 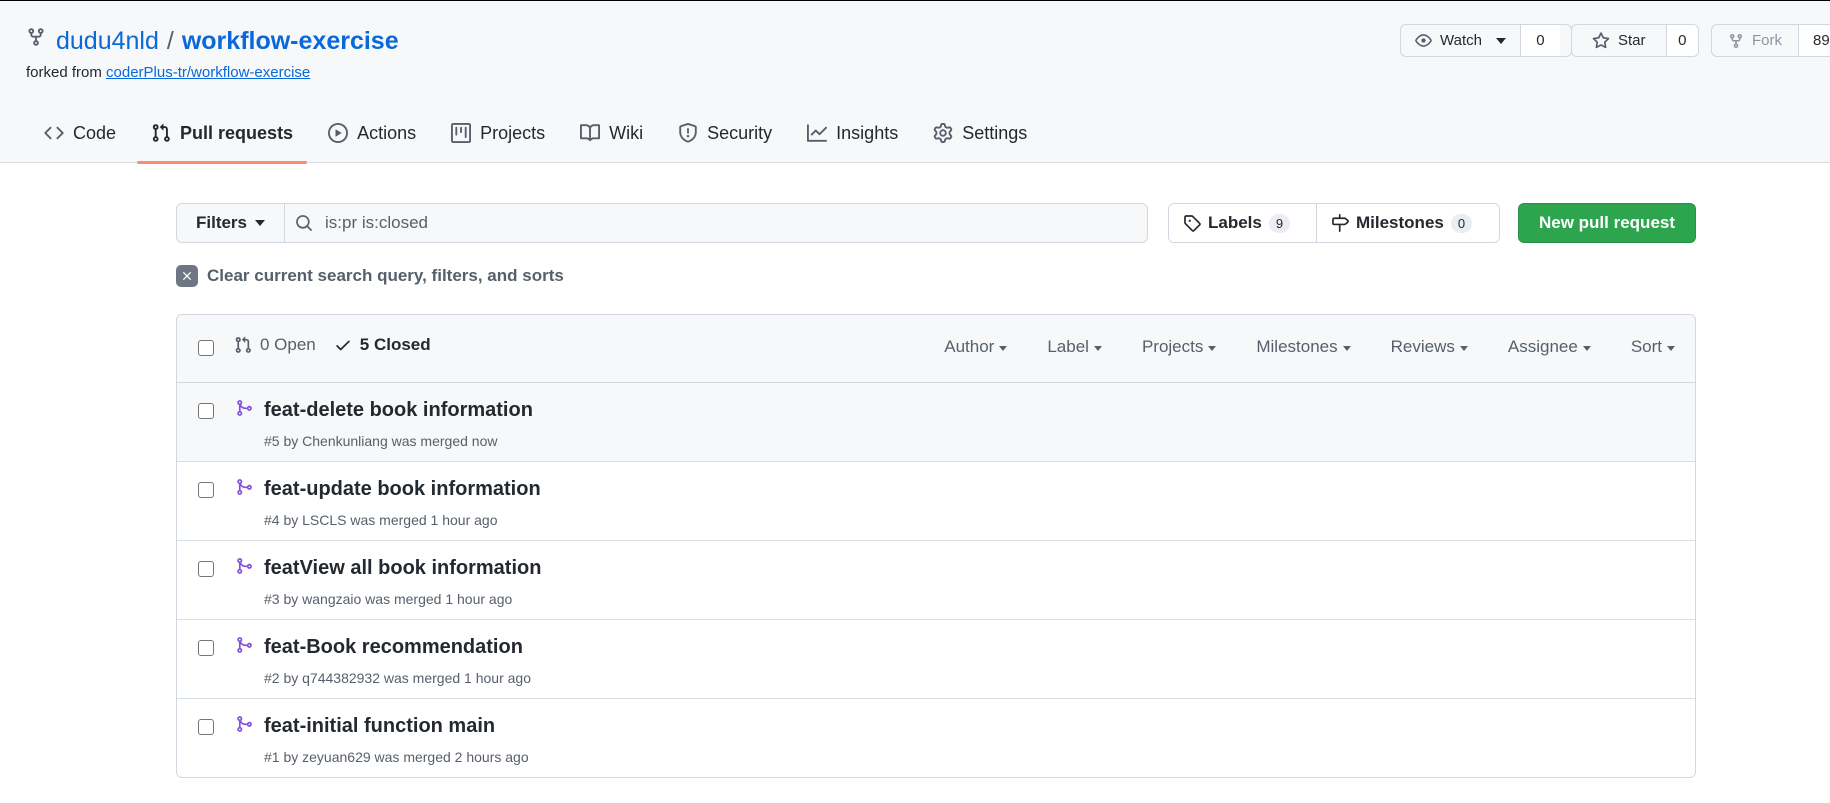 What do you see at coordinates (1303, 347) in the screenshot?
I see `milestones-filter: Milestones` at bounding box center [1303, 347].